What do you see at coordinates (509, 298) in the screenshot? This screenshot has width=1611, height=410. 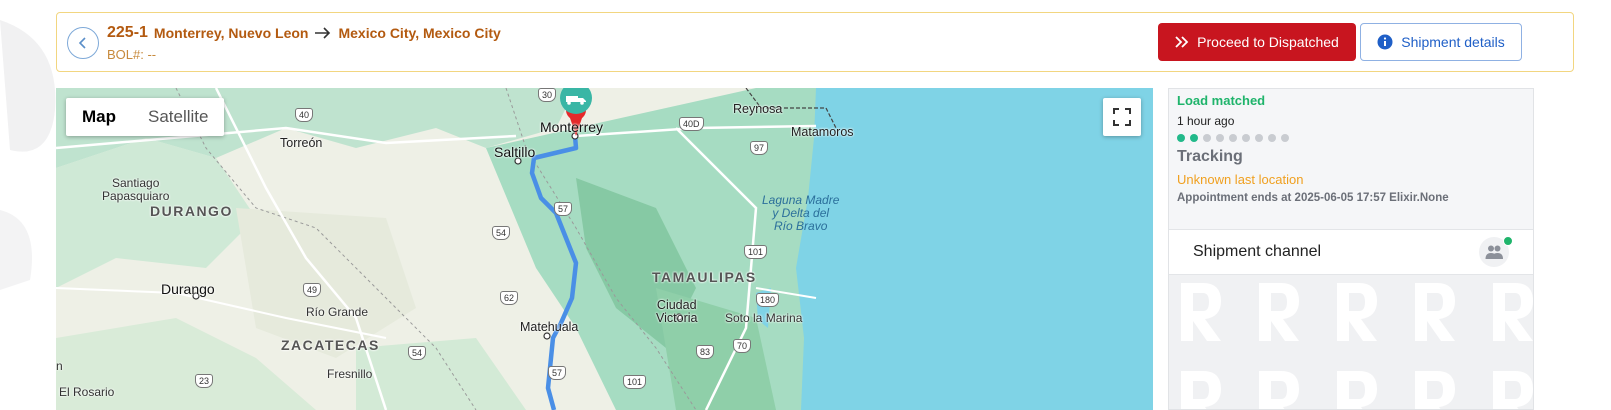 I see `highway-shield: 62` at bounding box center [509, 298].